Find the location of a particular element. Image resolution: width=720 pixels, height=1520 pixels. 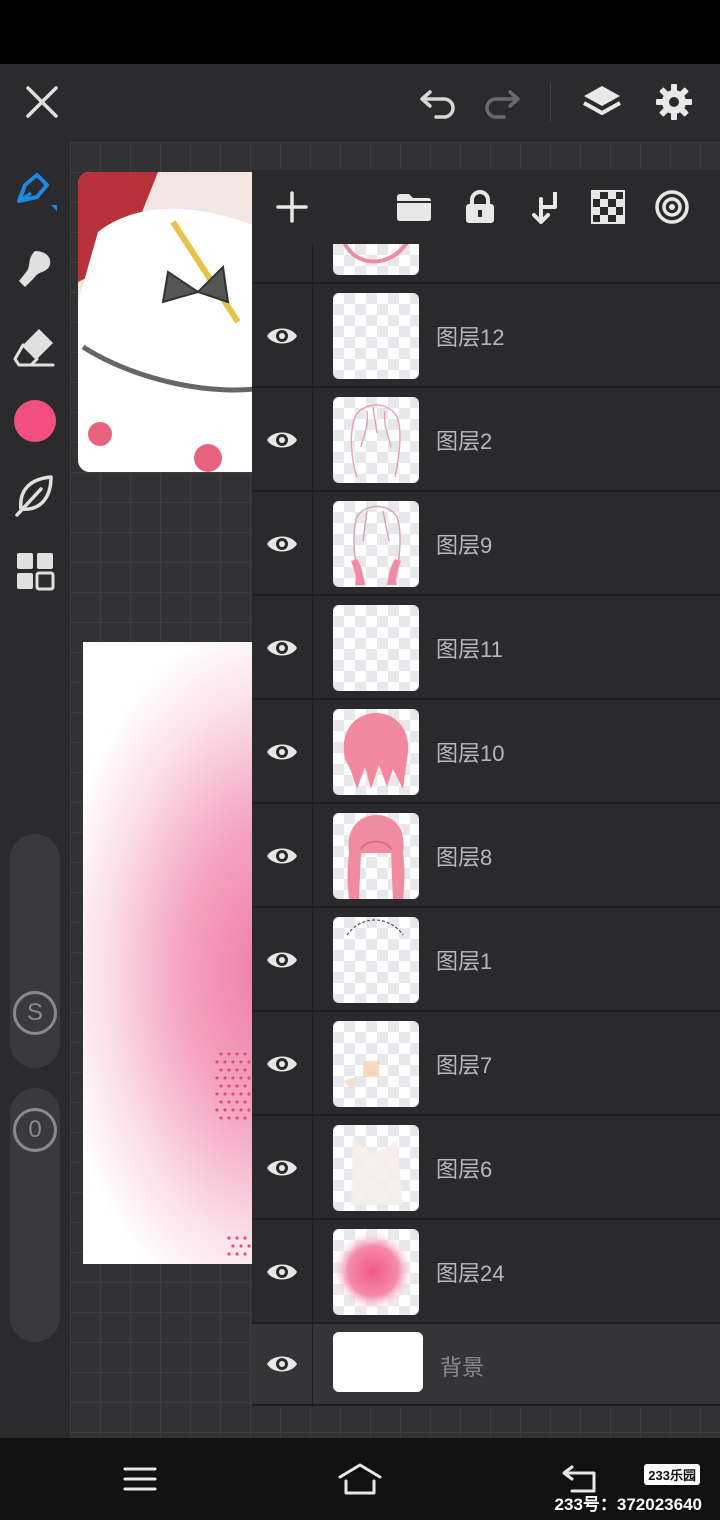

close-icon is located at coordinates (42, 102).